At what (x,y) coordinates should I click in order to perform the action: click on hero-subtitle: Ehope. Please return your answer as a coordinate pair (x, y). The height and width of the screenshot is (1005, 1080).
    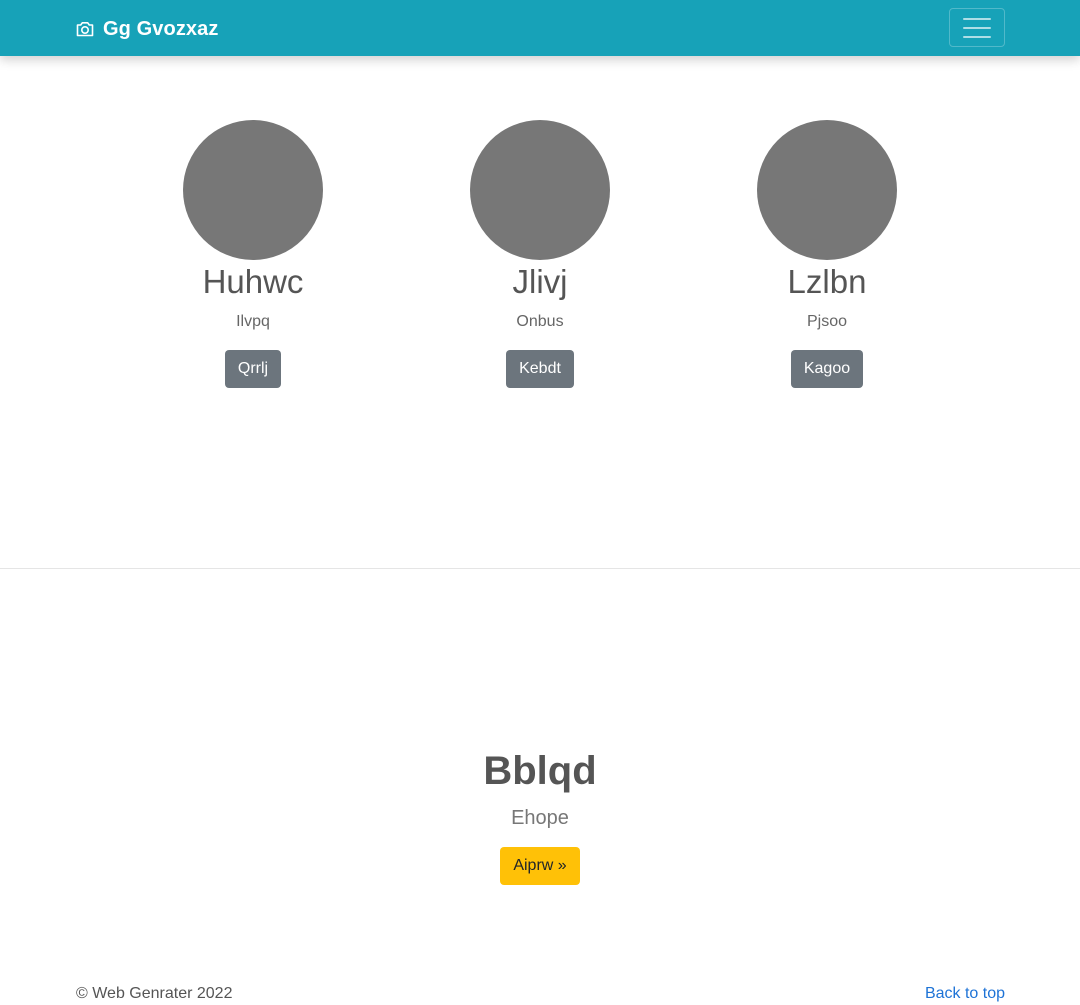
    Looking at the image, I should click on (540, 818).